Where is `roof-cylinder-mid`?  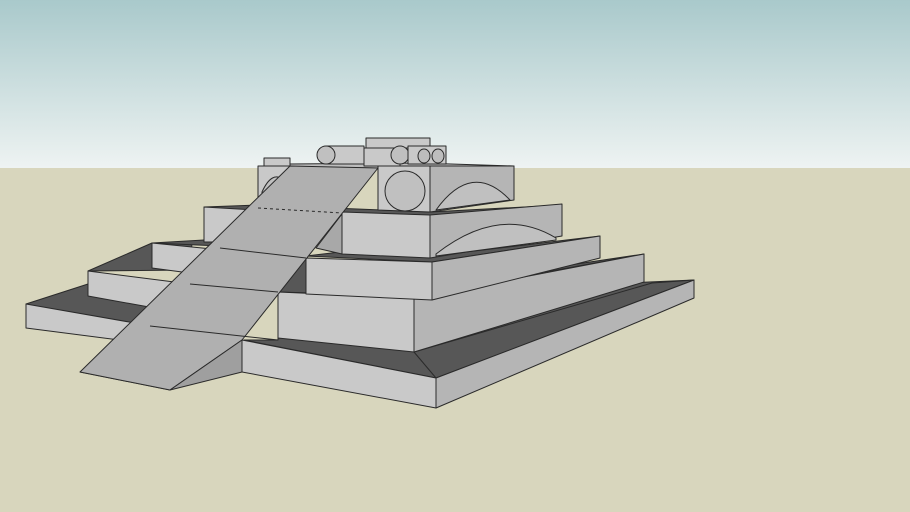 roof-cylinder-mid is located at coordinates (400, 155).